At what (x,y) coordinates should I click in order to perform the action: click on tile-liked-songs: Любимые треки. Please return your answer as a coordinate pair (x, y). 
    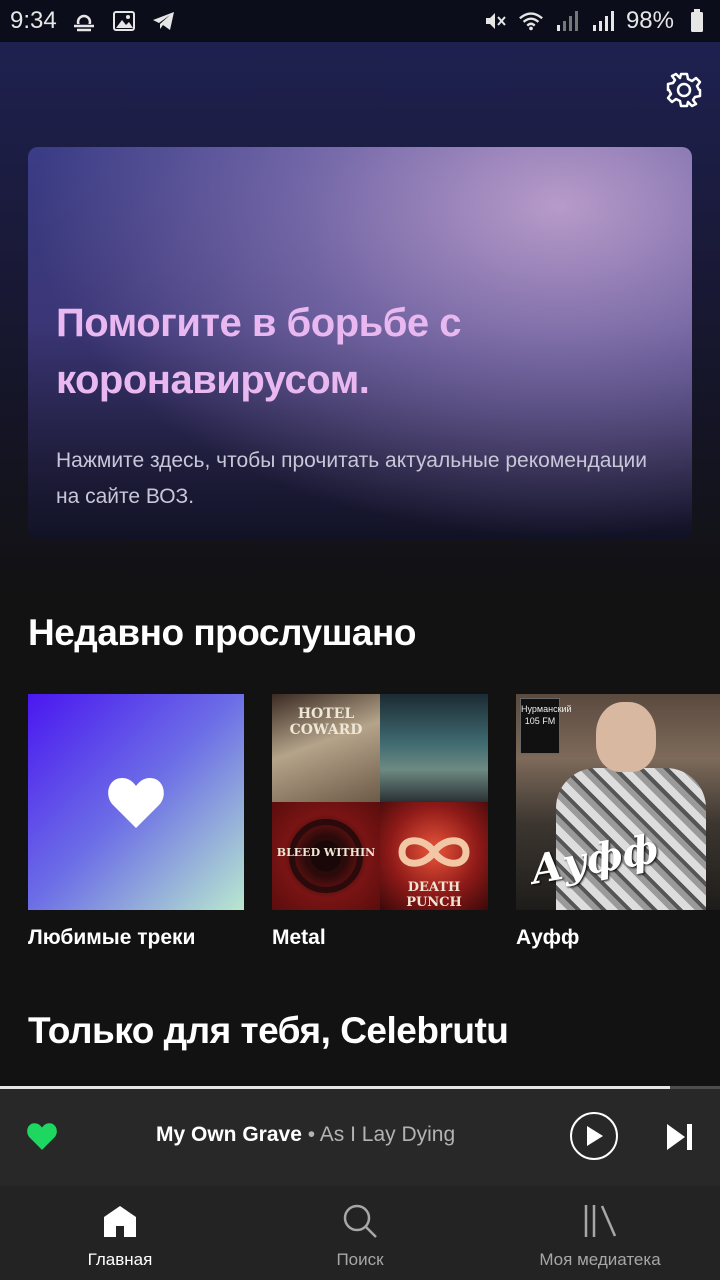
    Looking at the image, I should click on (136, 822).